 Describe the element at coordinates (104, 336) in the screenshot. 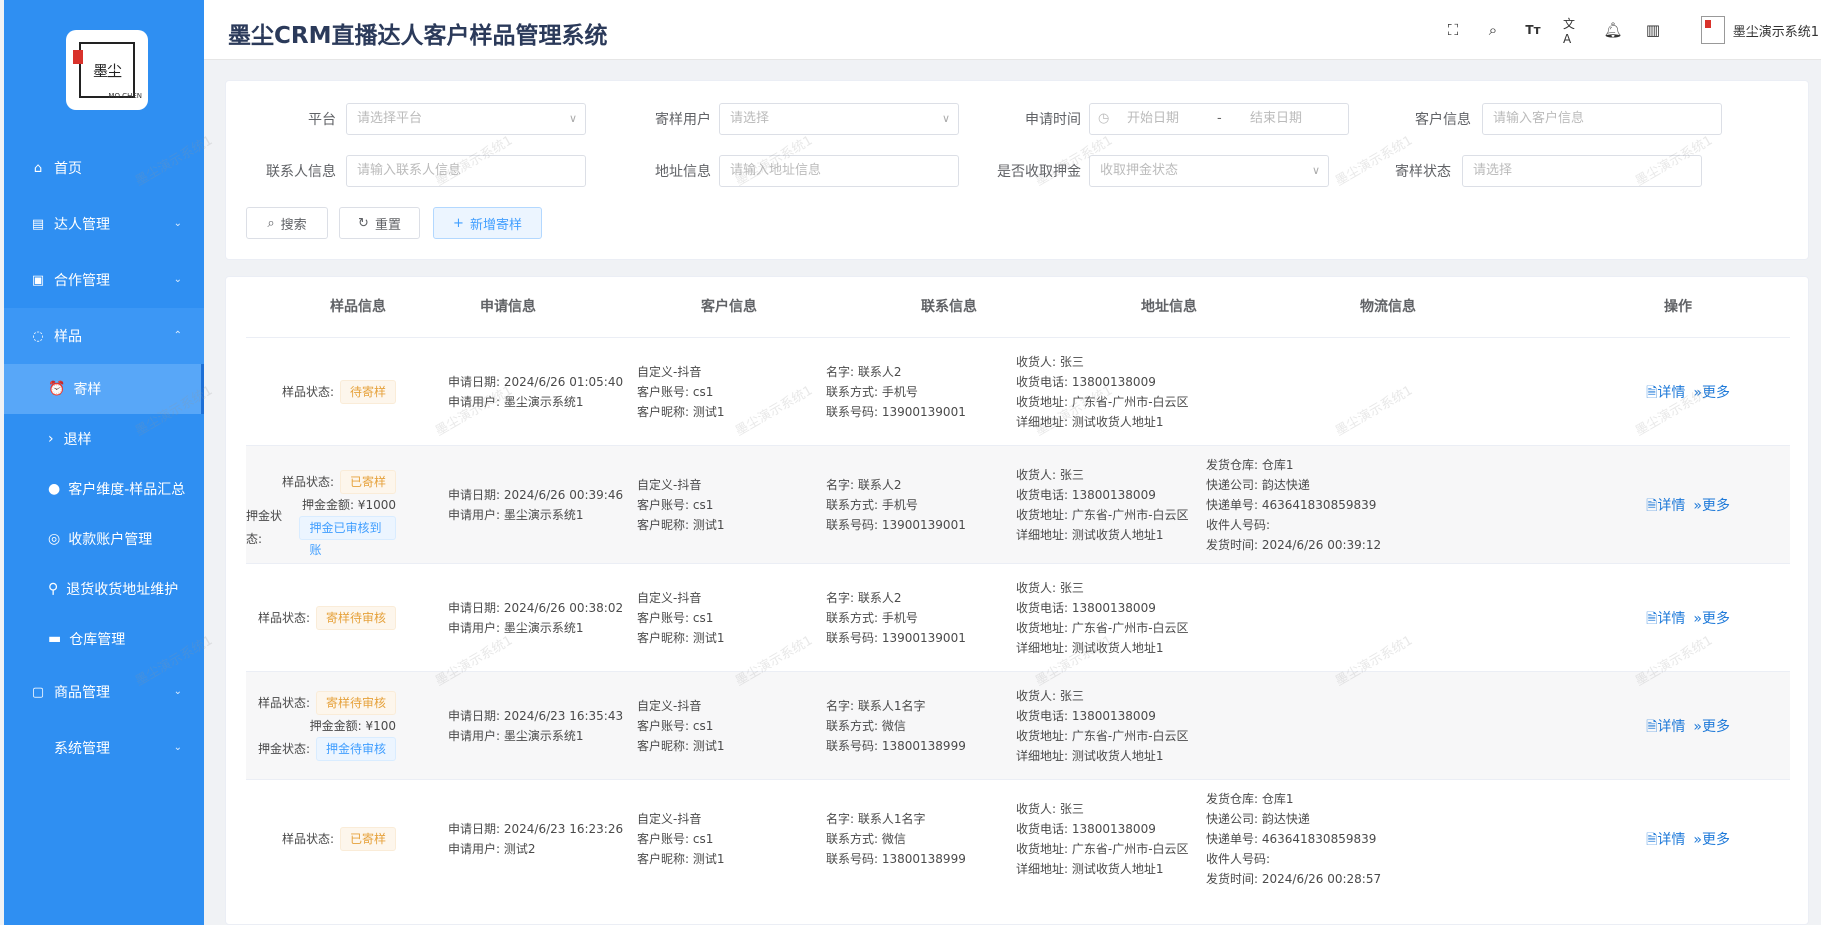

I see `sidebar-item-sample: ◌ 样品 ⌃` at that location.